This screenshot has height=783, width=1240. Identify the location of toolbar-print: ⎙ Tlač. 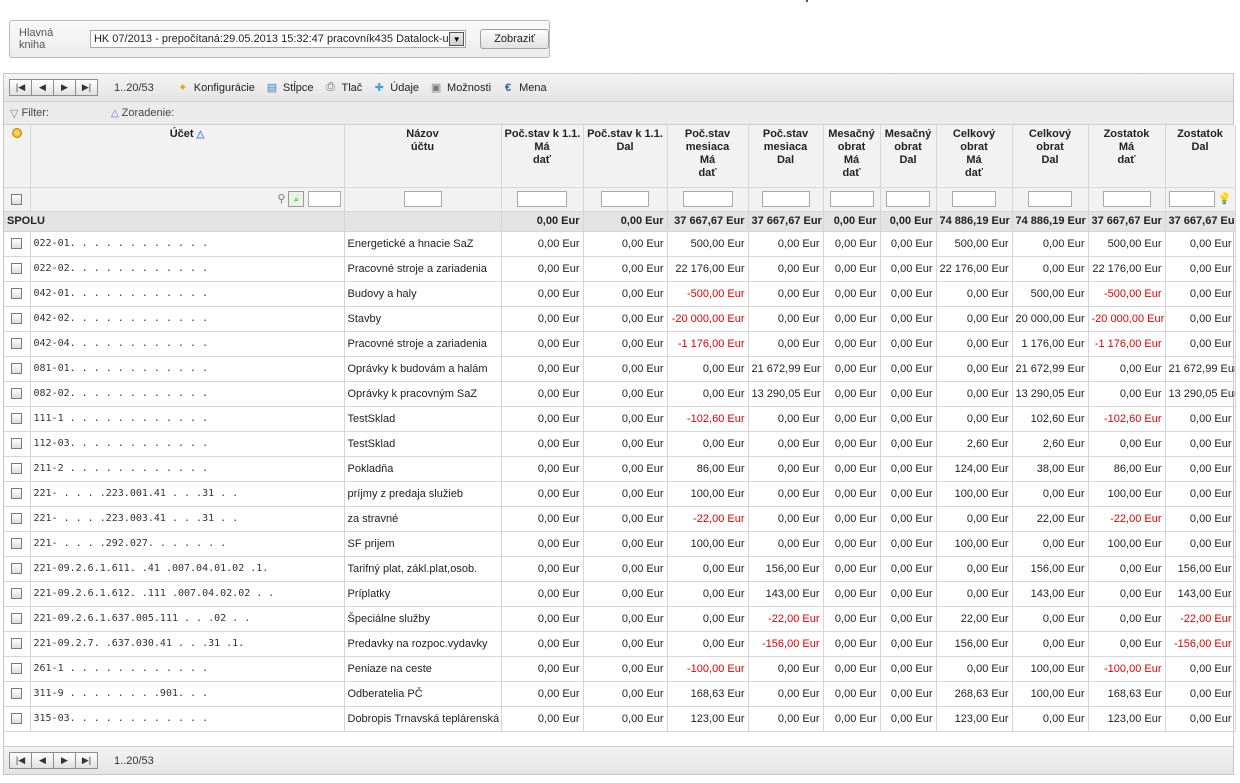
(343, 87).